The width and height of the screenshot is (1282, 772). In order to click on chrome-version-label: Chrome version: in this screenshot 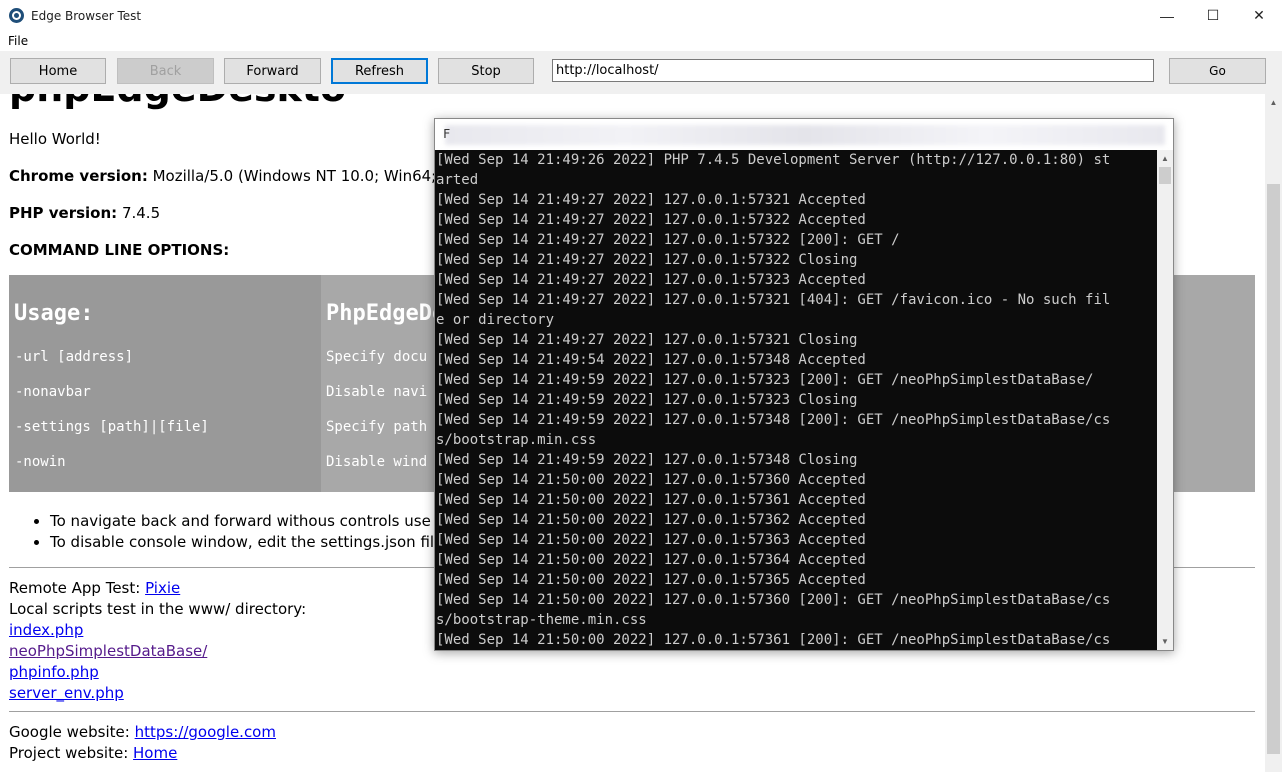, I will do `click(78, 176)`.